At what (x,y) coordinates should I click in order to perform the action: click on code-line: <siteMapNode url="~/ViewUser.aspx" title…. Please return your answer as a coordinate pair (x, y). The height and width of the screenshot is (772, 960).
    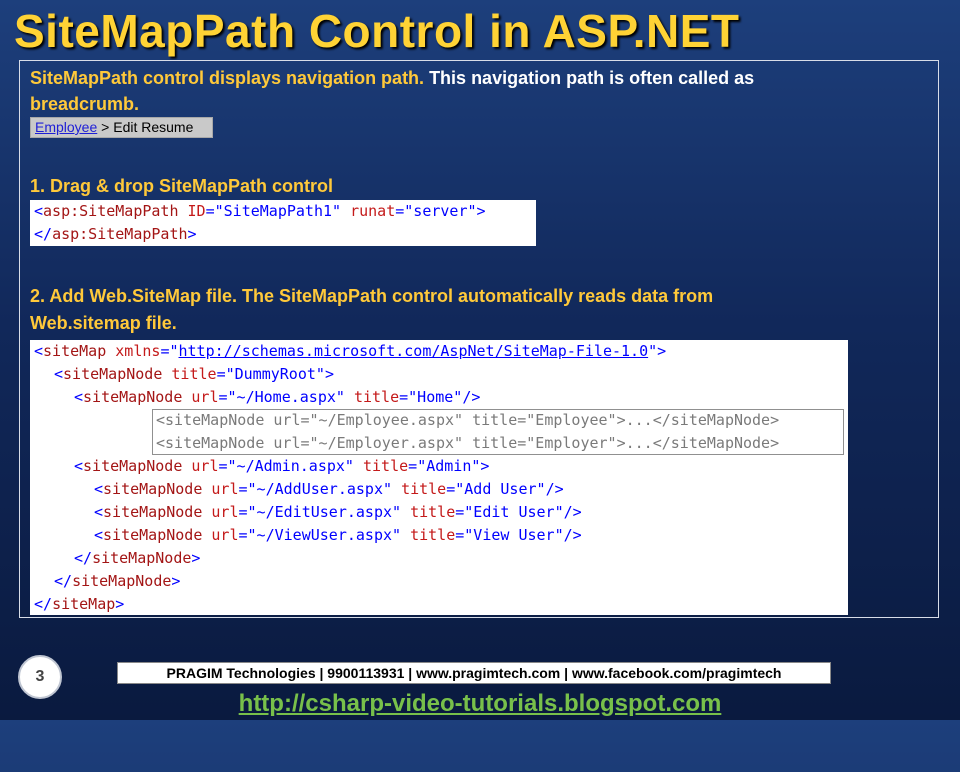
    Looking at the image, I should click on (338, 535).